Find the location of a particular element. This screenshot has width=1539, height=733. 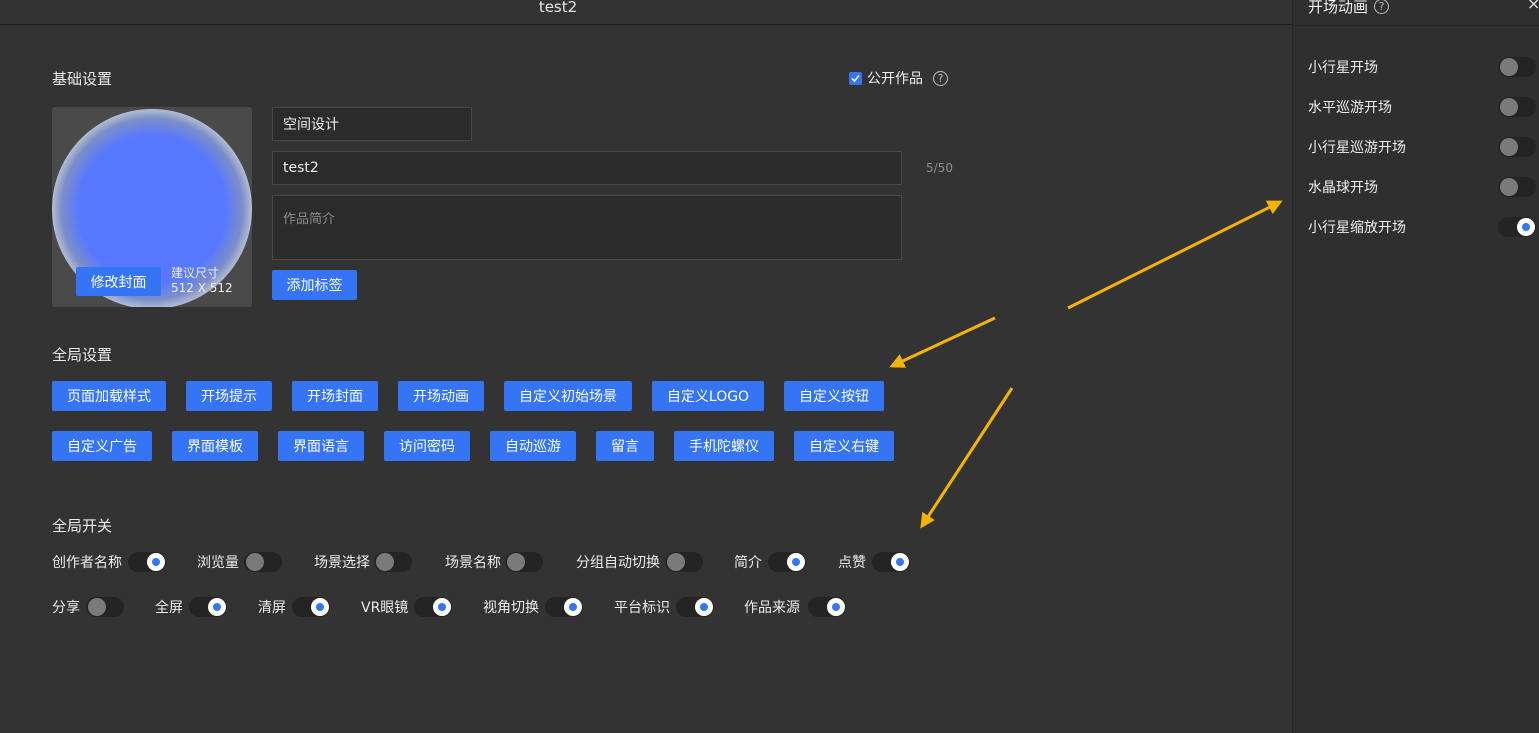

settings-button: 界面语言 is located at coordinates (321, 446).